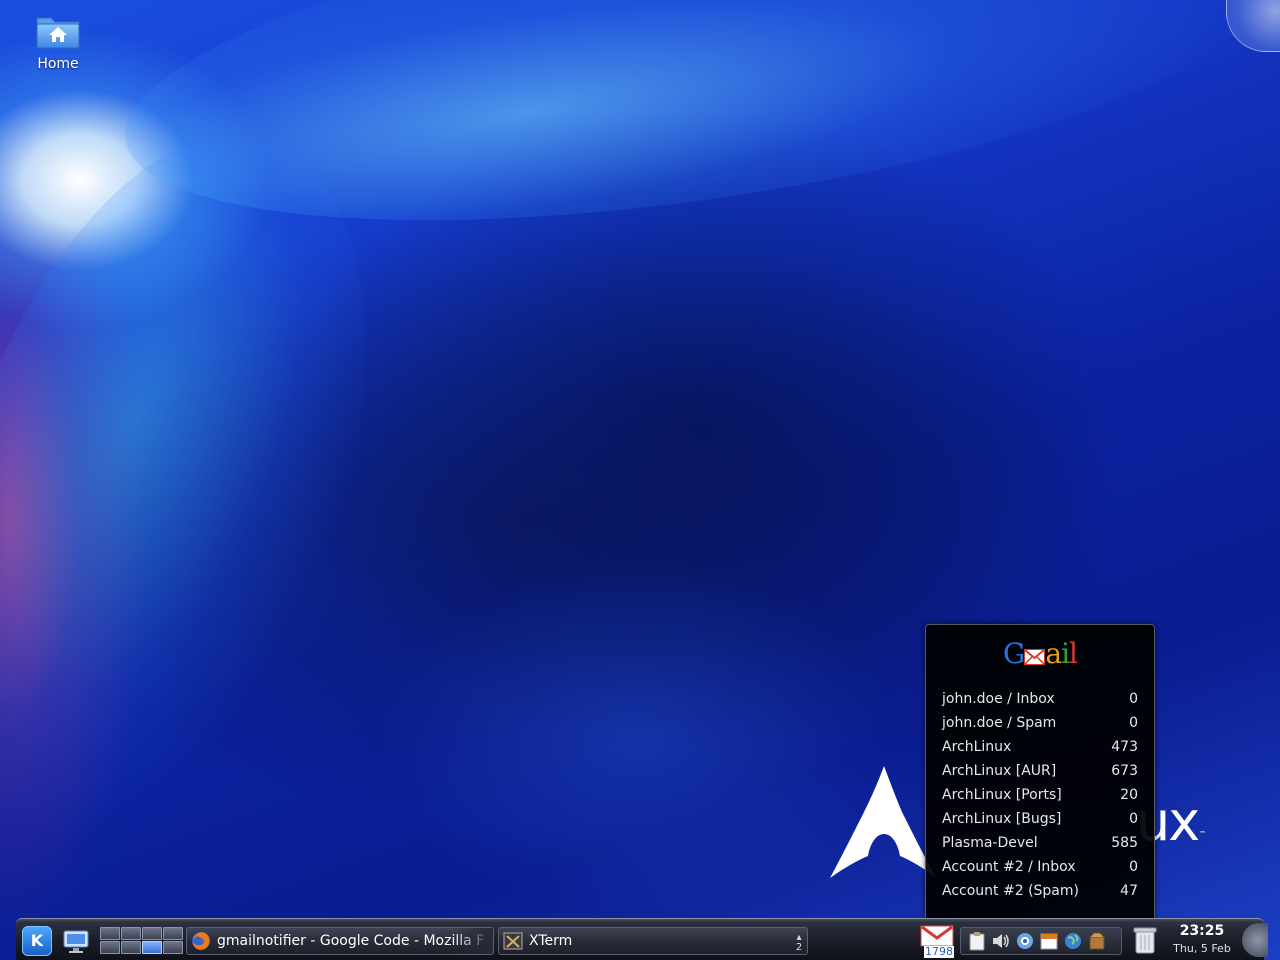  What do you see at coordinates (1124, 771) in the screenshot?
I see `unread-count: 673` at bounding box center [1124, 771].